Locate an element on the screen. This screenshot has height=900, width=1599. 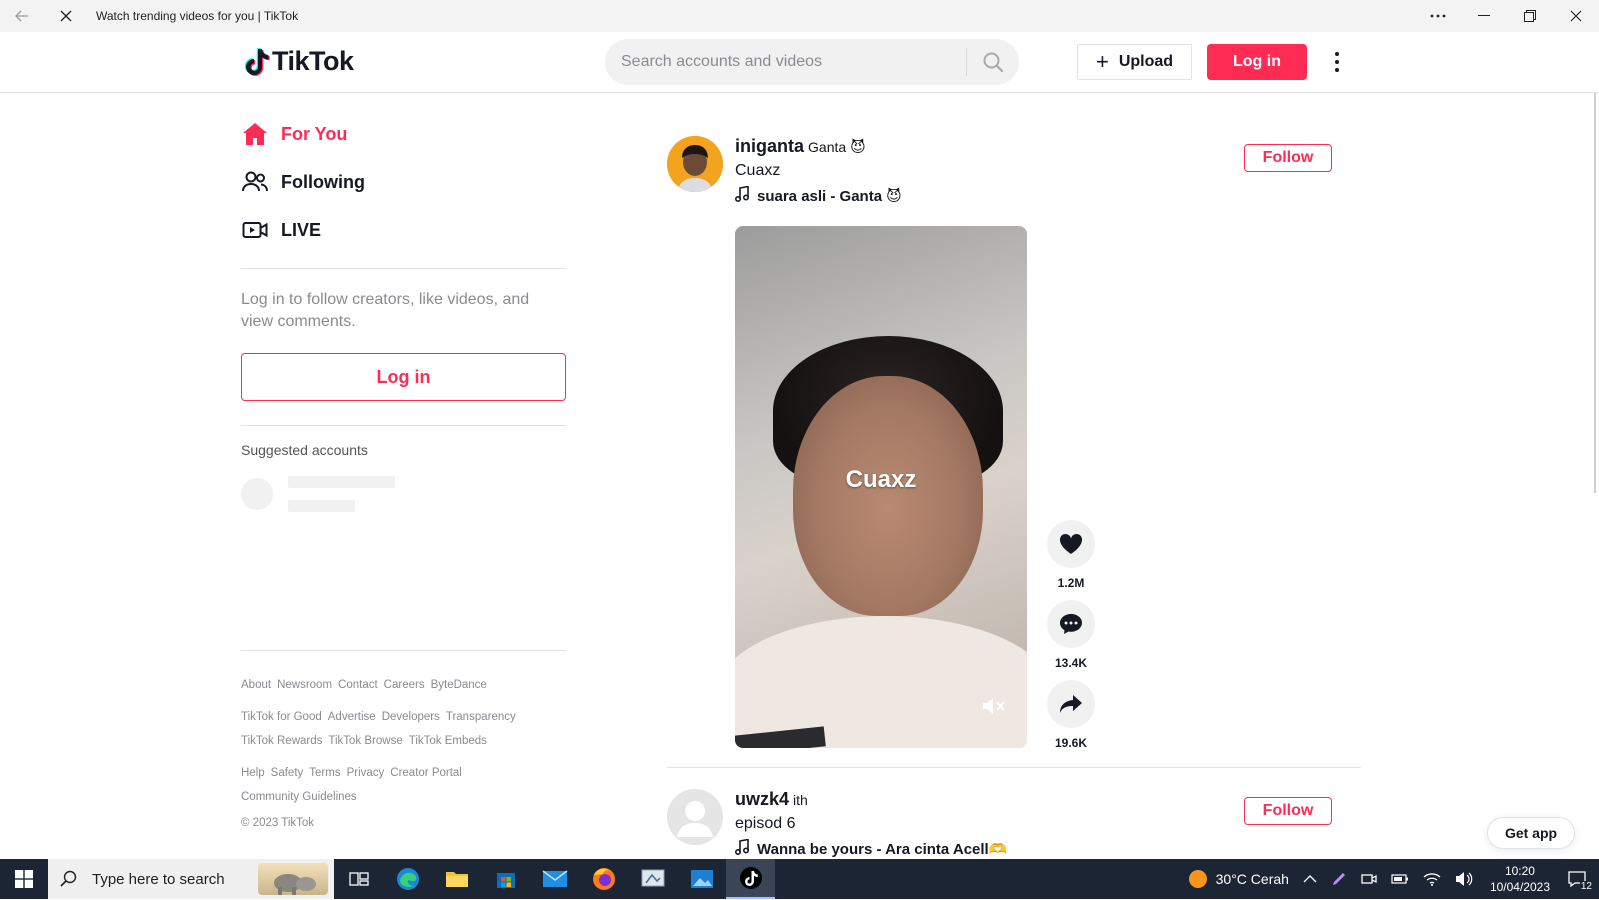
sidebar-divider is located at coordinates (403, 425).